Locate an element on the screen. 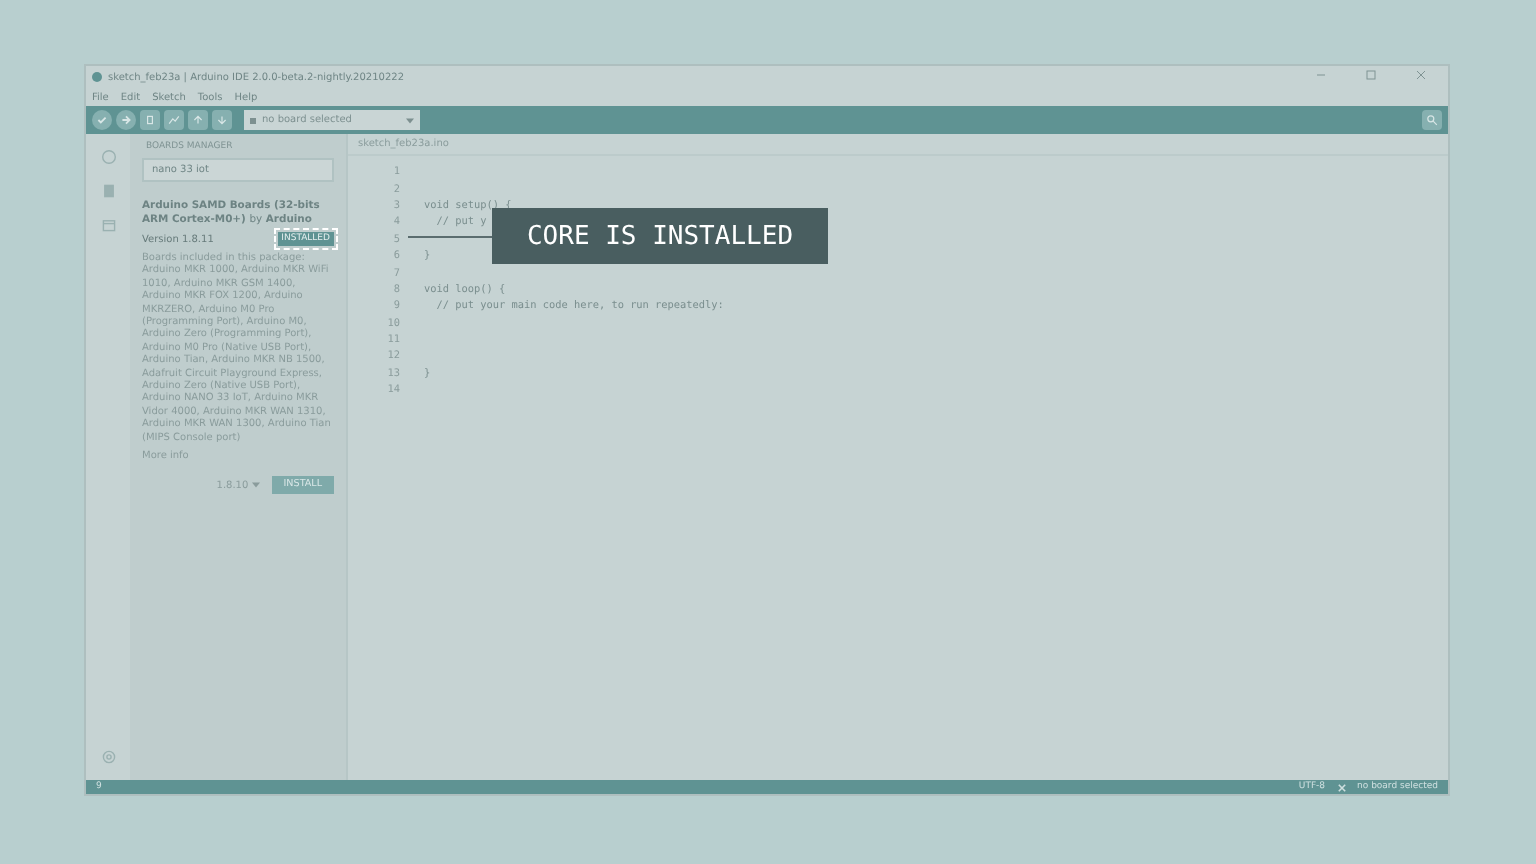 This screenshot has height=864, width=1536. arrow-up-icon is located at coordinates (198, 120).